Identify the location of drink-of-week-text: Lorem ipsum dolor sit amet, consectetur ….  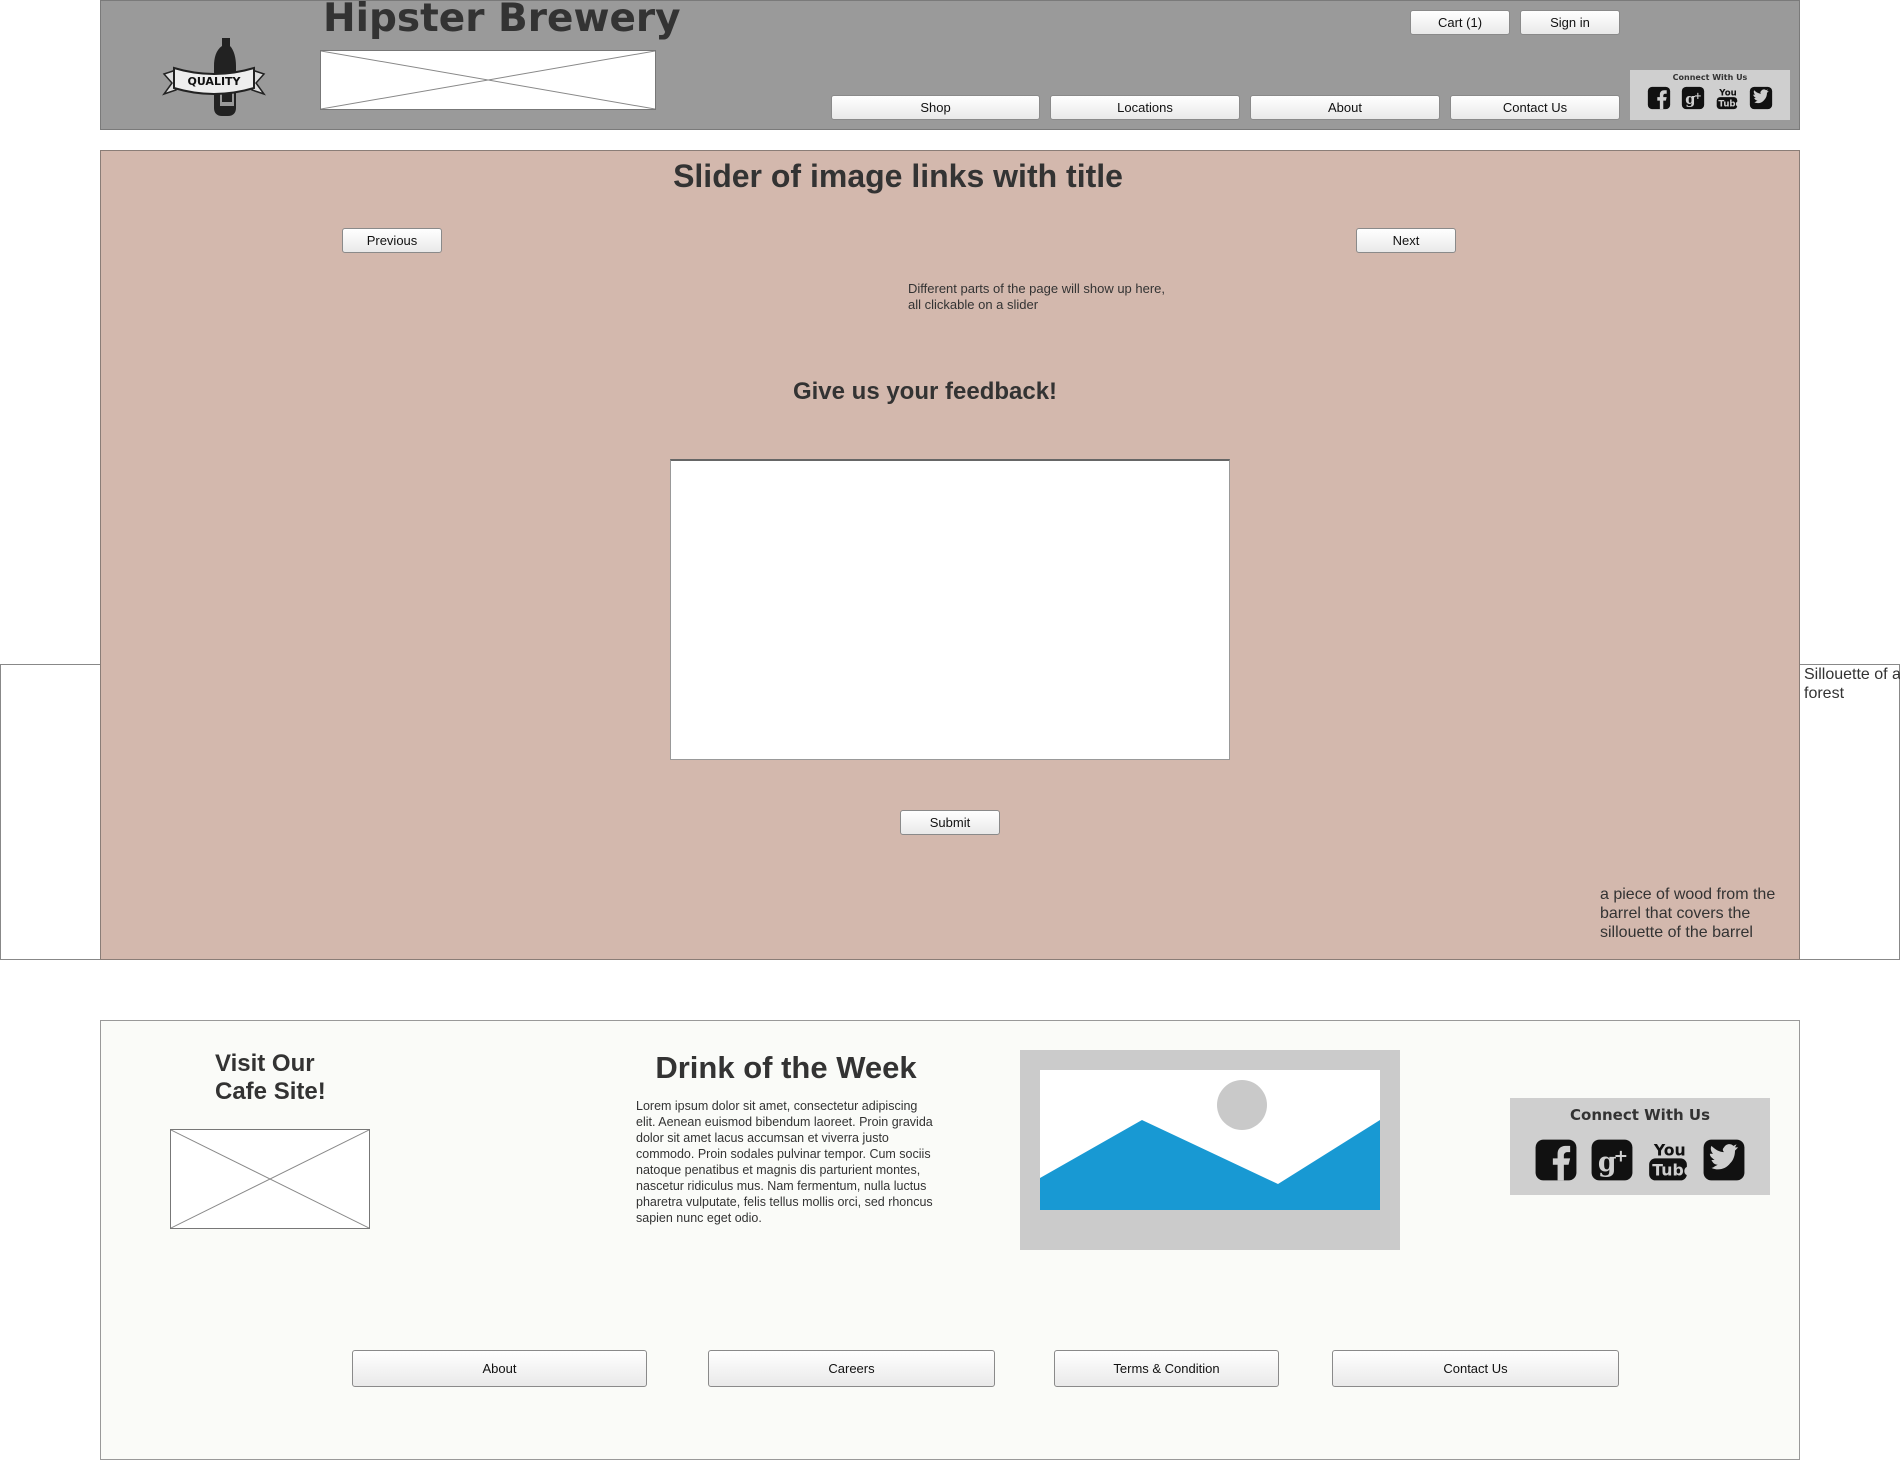
(784, 1162).